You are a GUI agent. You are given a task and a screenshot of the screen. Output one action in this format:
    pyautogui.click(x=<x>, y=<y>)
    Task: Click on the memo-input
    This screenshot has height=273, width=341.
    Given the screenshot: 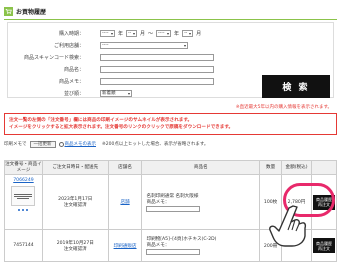 What is the action you would take?
    pyautogui.click(x=157, y=81)
    